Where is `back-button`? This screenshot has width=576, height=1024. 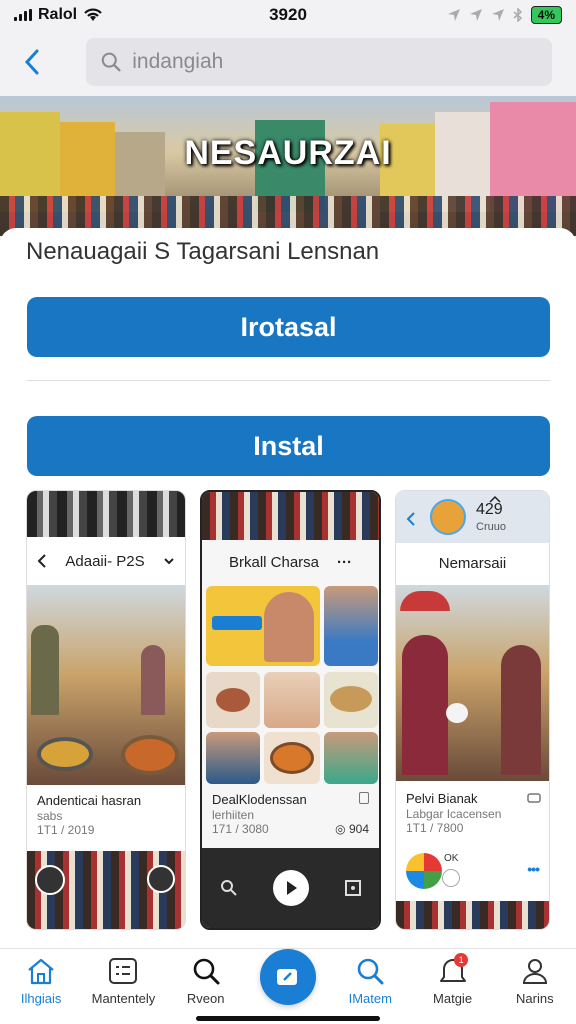
back-button is located at coordinates (32, 62).